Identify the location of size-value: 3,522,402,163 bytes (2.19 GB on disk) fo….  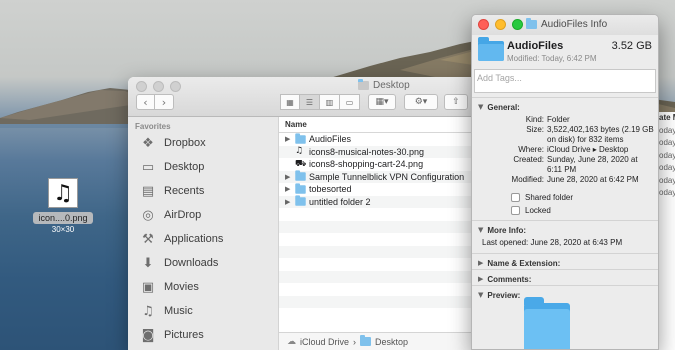
(600, 134).